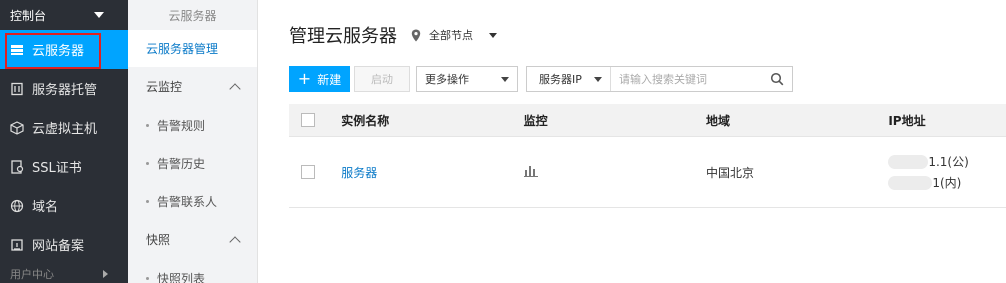 The height and width of the screenshot is (283, 1006). I want to click on nav-item-label: 云服务器, so click(58, 51).